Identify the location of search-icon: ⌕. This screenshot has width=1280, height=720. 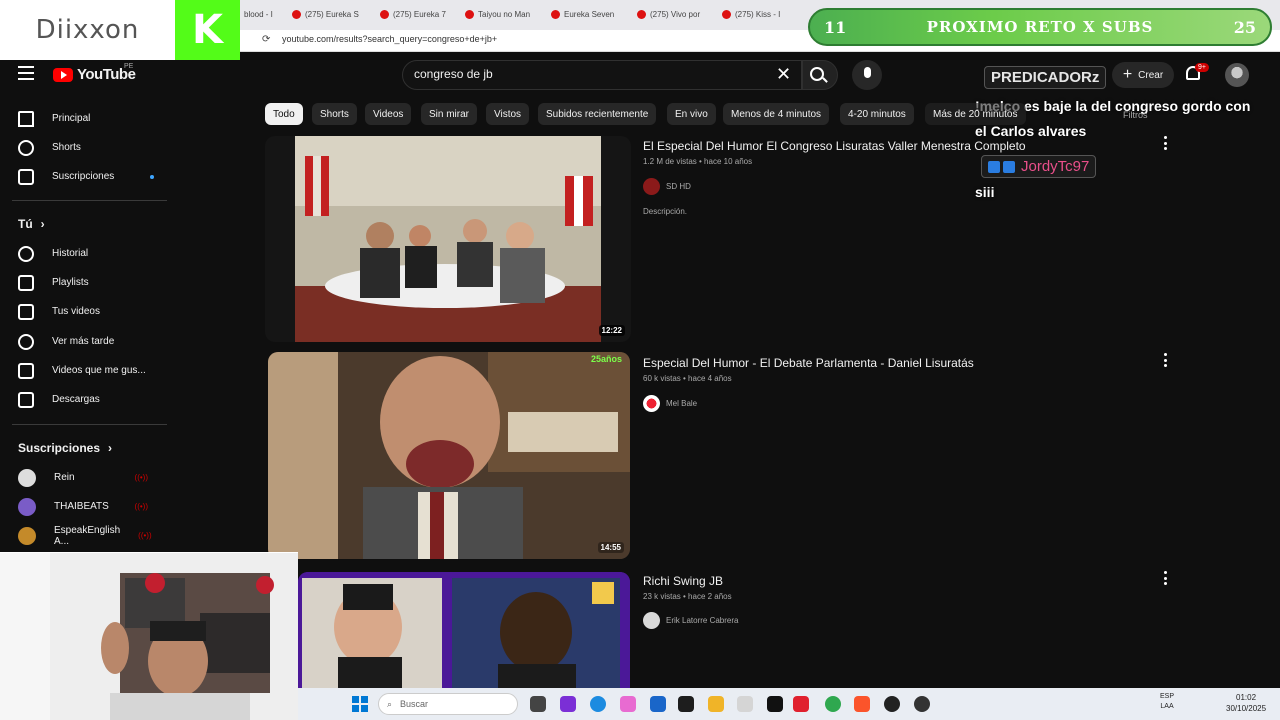
(390, 703).